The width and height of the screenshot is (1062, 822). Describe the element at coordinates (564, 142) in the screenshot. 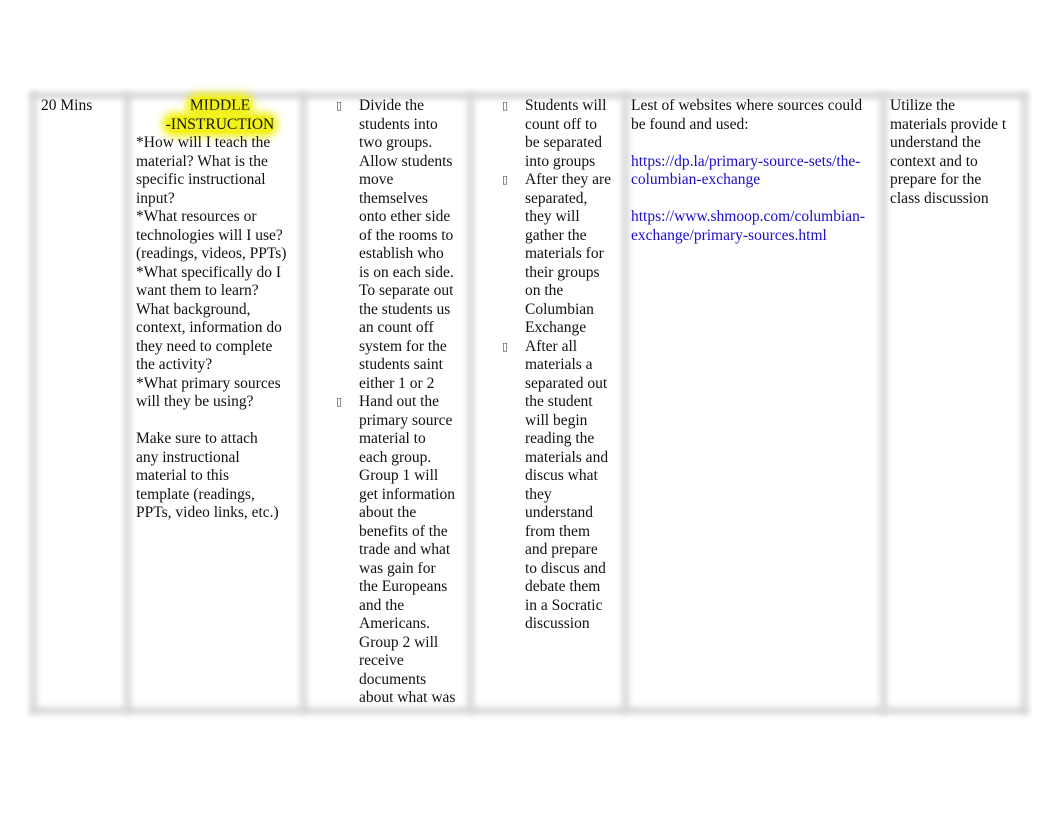

I see `text-line: be separated` at that location.